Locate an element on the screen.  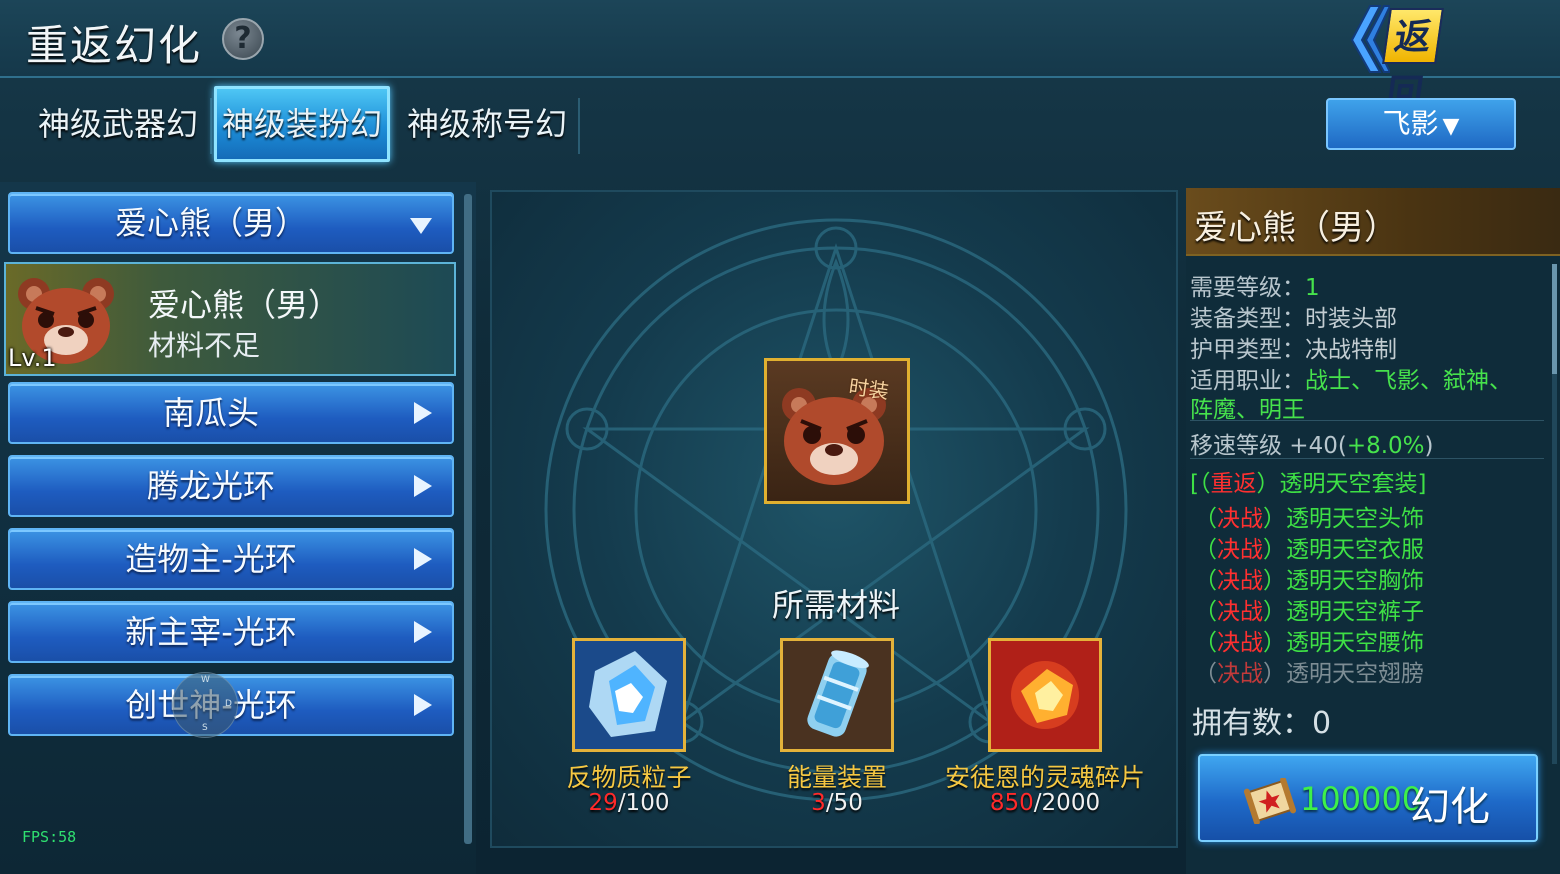
tab-weapon-transmog: 神级武器幻 is located at coordinates (118, 124).